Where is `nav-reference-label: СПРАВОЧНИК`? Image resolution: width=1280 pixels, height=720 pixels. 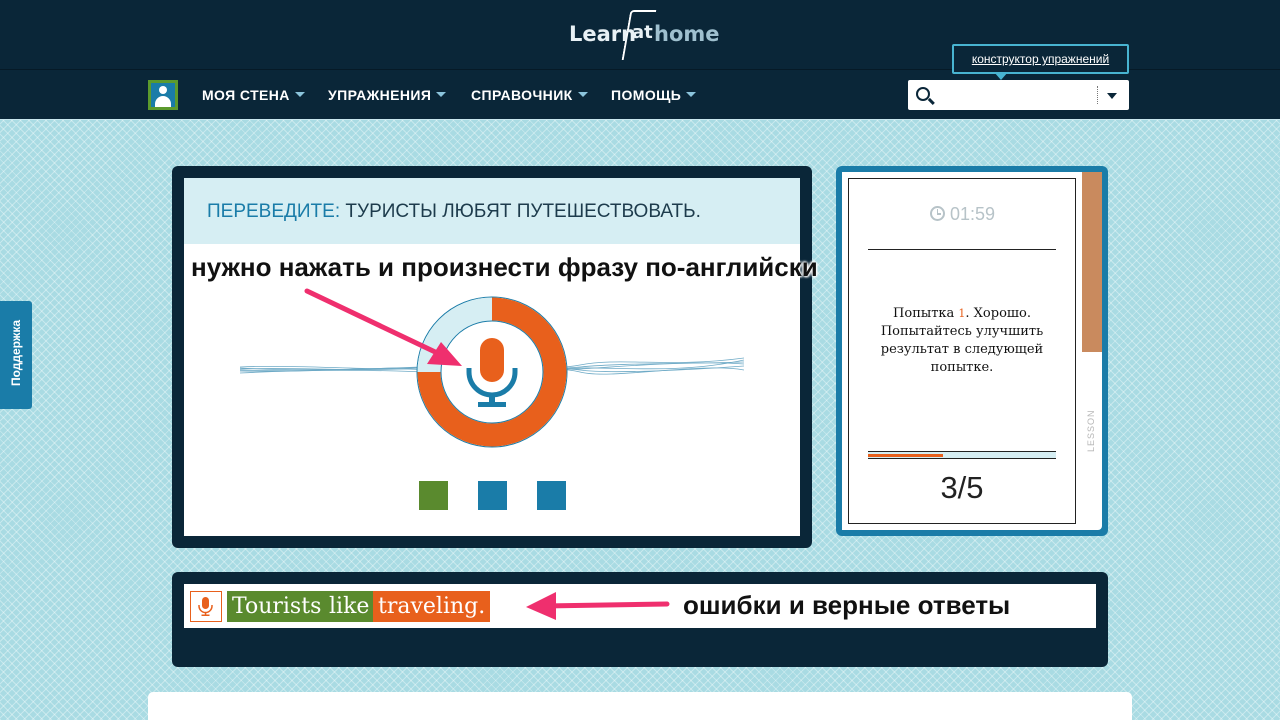 nav-reference-label: СПРАВОЧНИК is located at coordinates (522, 95).